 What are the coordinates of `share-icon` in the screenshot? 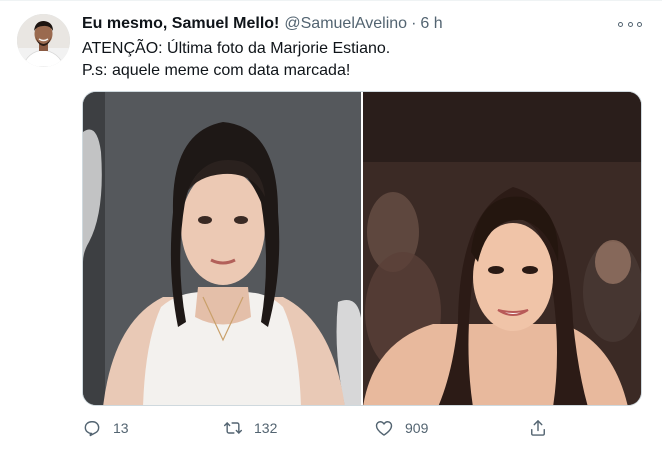 It's located at (538, 428).